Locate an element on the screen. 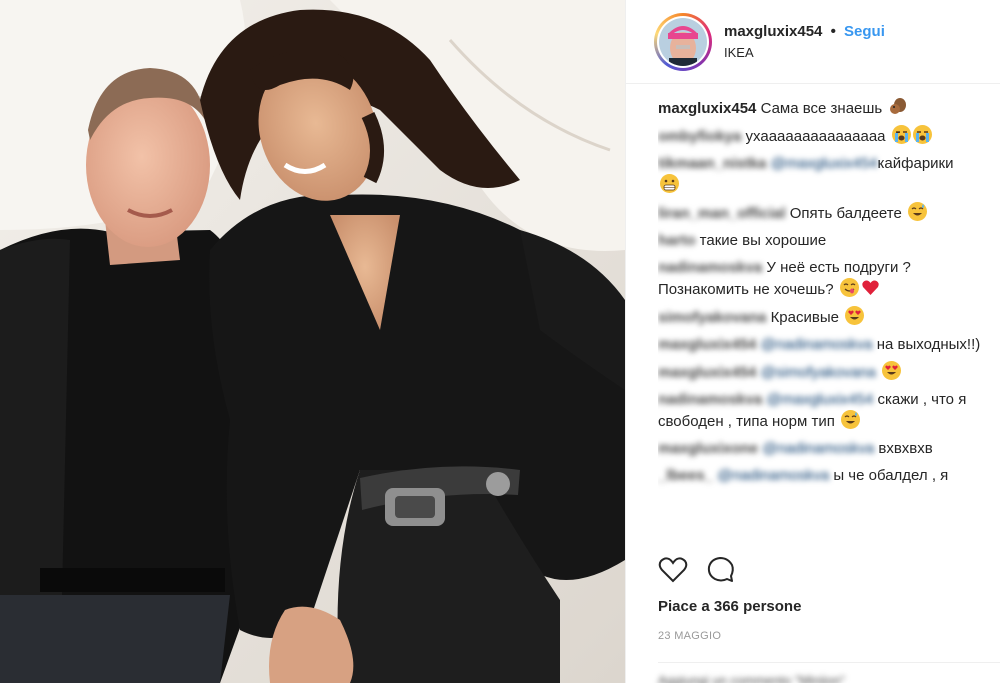 The width and height of the screenshot is (1000, 683). comment-item: _lbees_ @nadinamoskva ы че обалдел , я is located at coordinates (825, 475).